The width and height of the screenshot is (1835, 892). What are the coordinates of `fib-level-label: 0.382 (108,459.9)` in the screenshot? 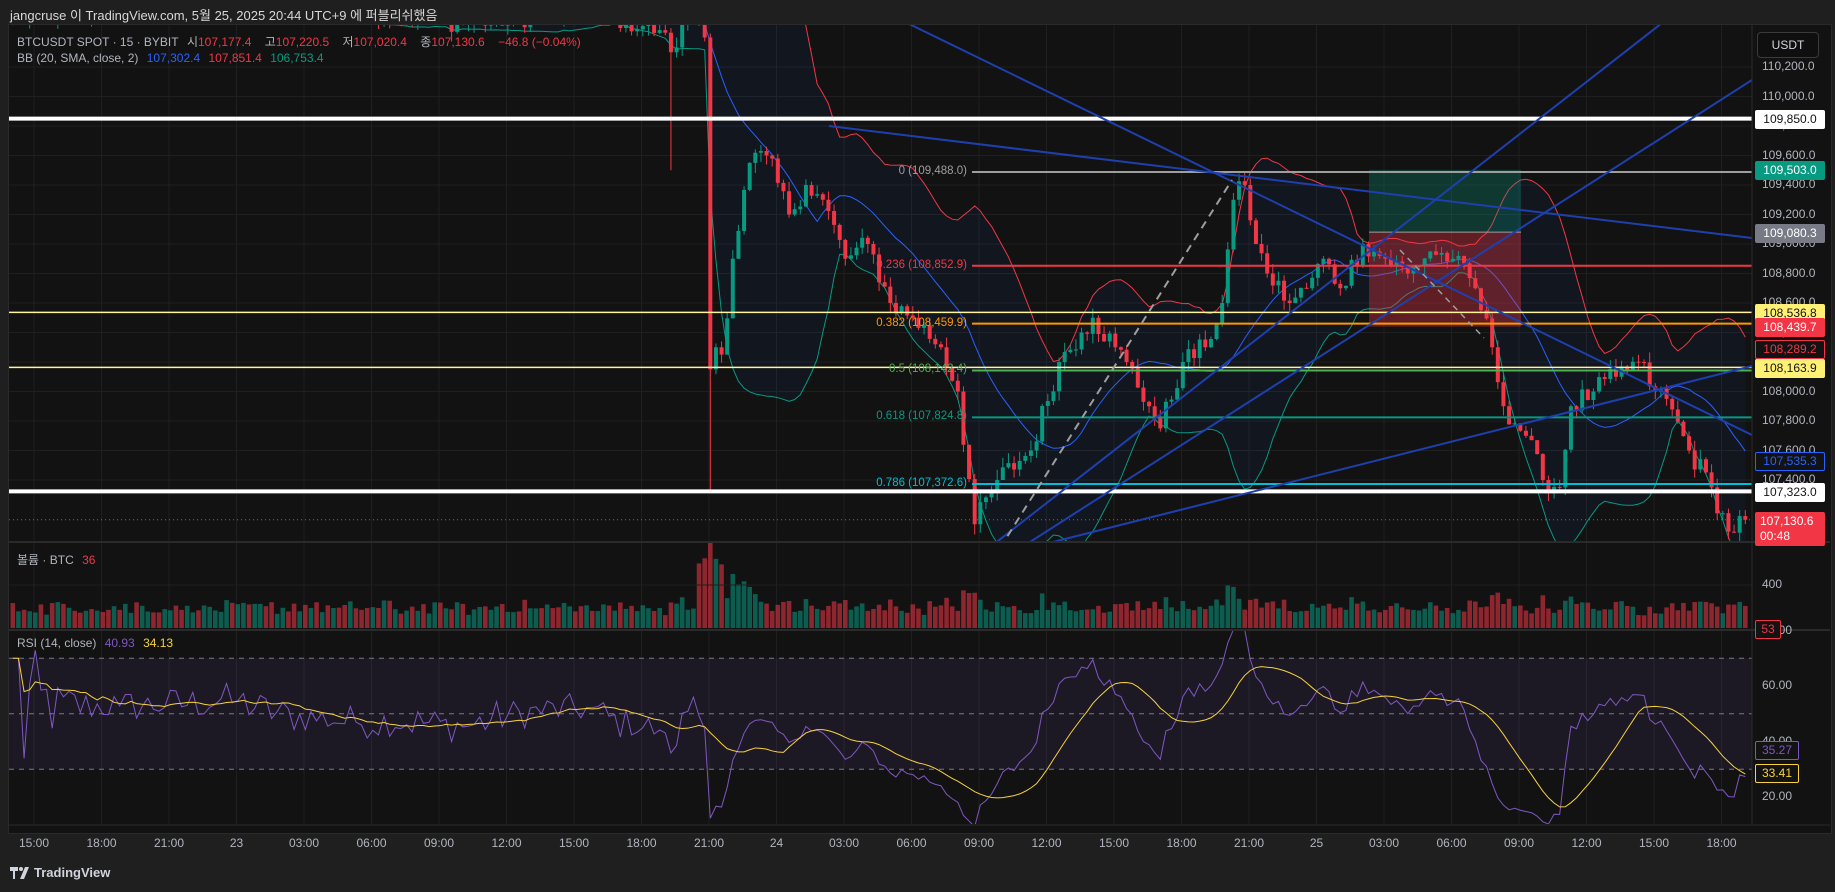 It's located at (867, 323).